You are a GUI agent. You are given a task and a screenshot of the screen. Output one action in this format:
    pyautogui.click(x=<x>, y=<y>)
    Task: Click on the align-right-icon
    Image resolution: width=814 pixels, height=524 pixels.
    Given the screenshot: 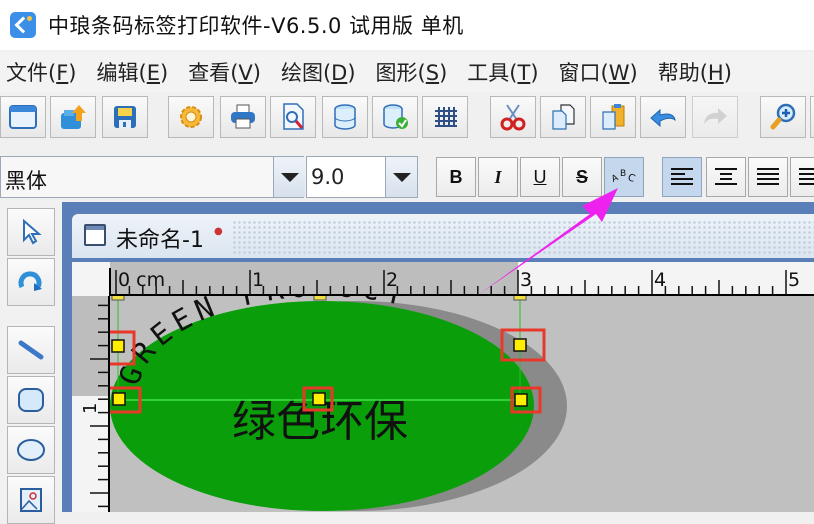 What is the action you would take?
    pyautogui.click(x=768, y=176)
    